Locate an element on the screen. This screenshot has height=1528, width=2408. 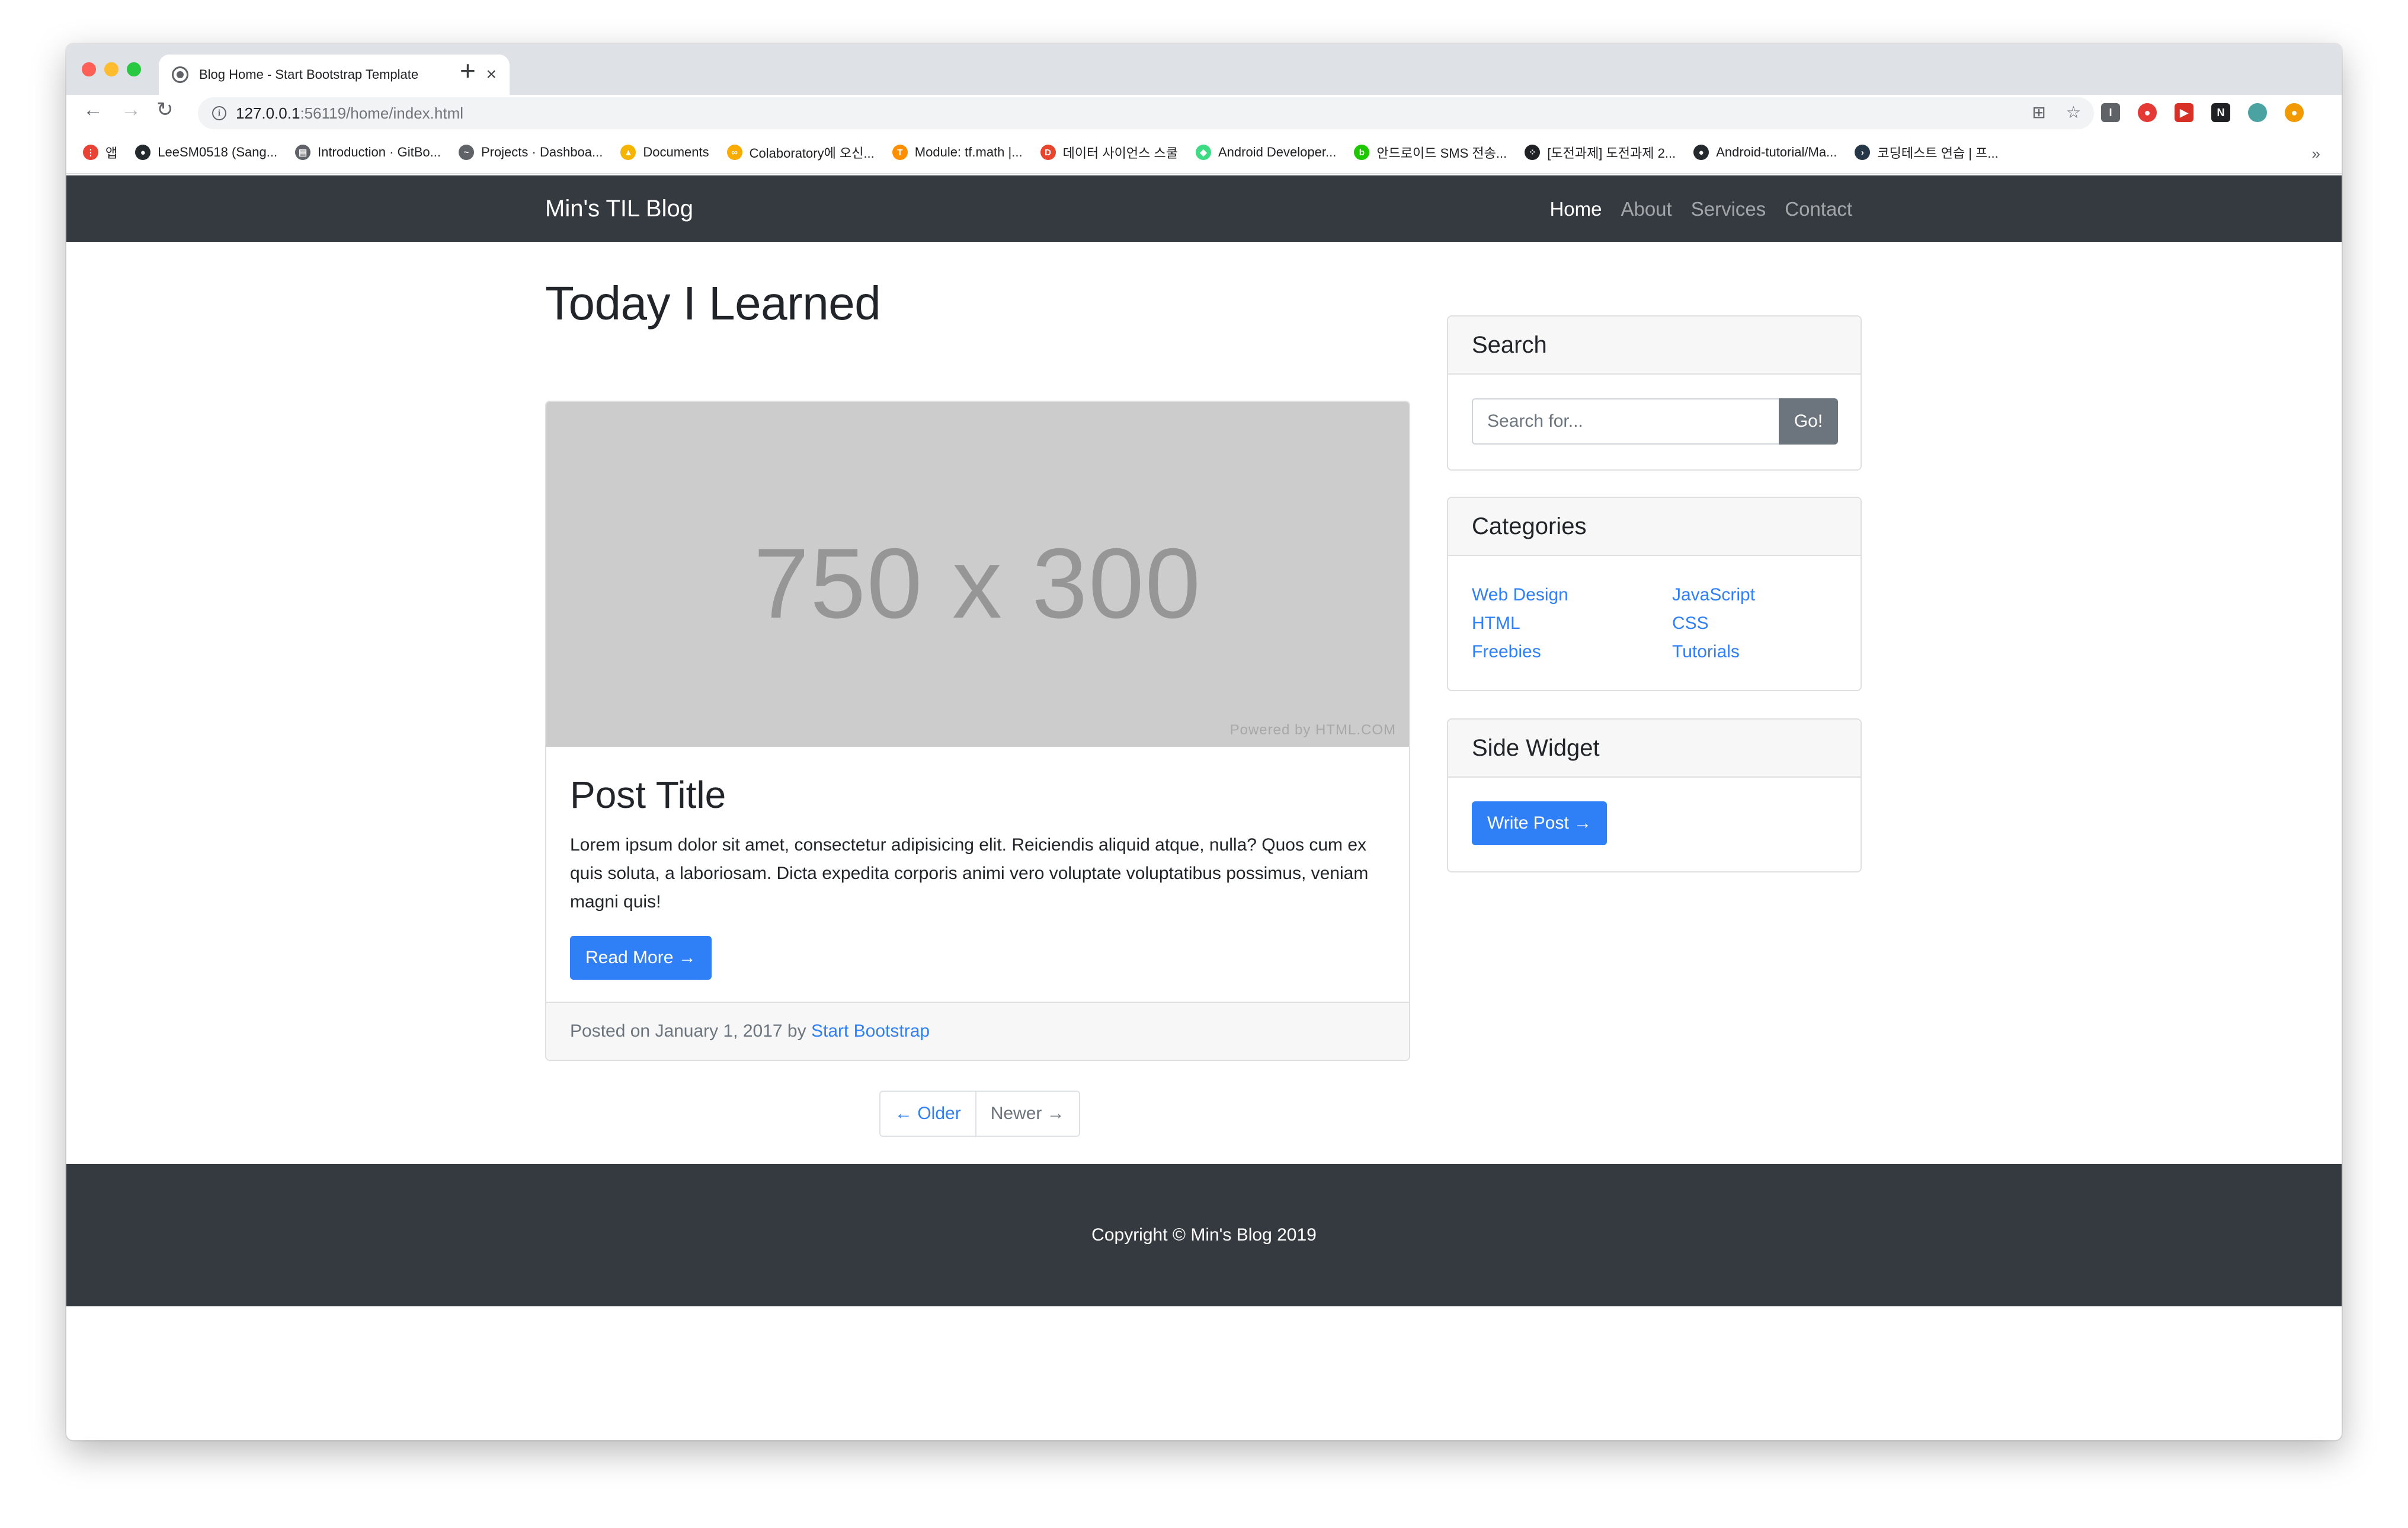
tab-title: Blog Home - Start Bootstrap Template is located at coordinates (309, 74).